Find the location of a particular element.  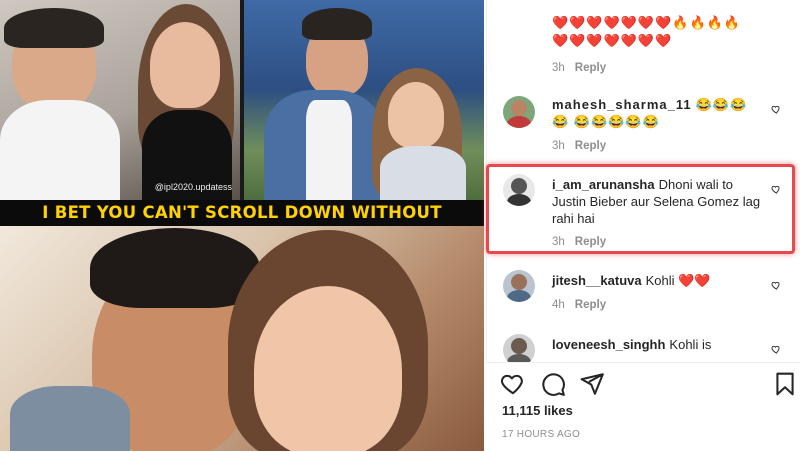

top-girl is located at coordinates (423, 173).